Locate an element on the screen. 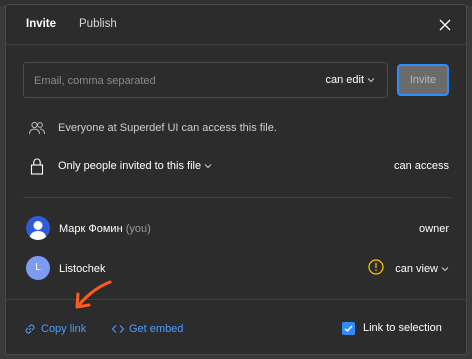  invite-permission-label: can edit is located at coordinates (344, 80).